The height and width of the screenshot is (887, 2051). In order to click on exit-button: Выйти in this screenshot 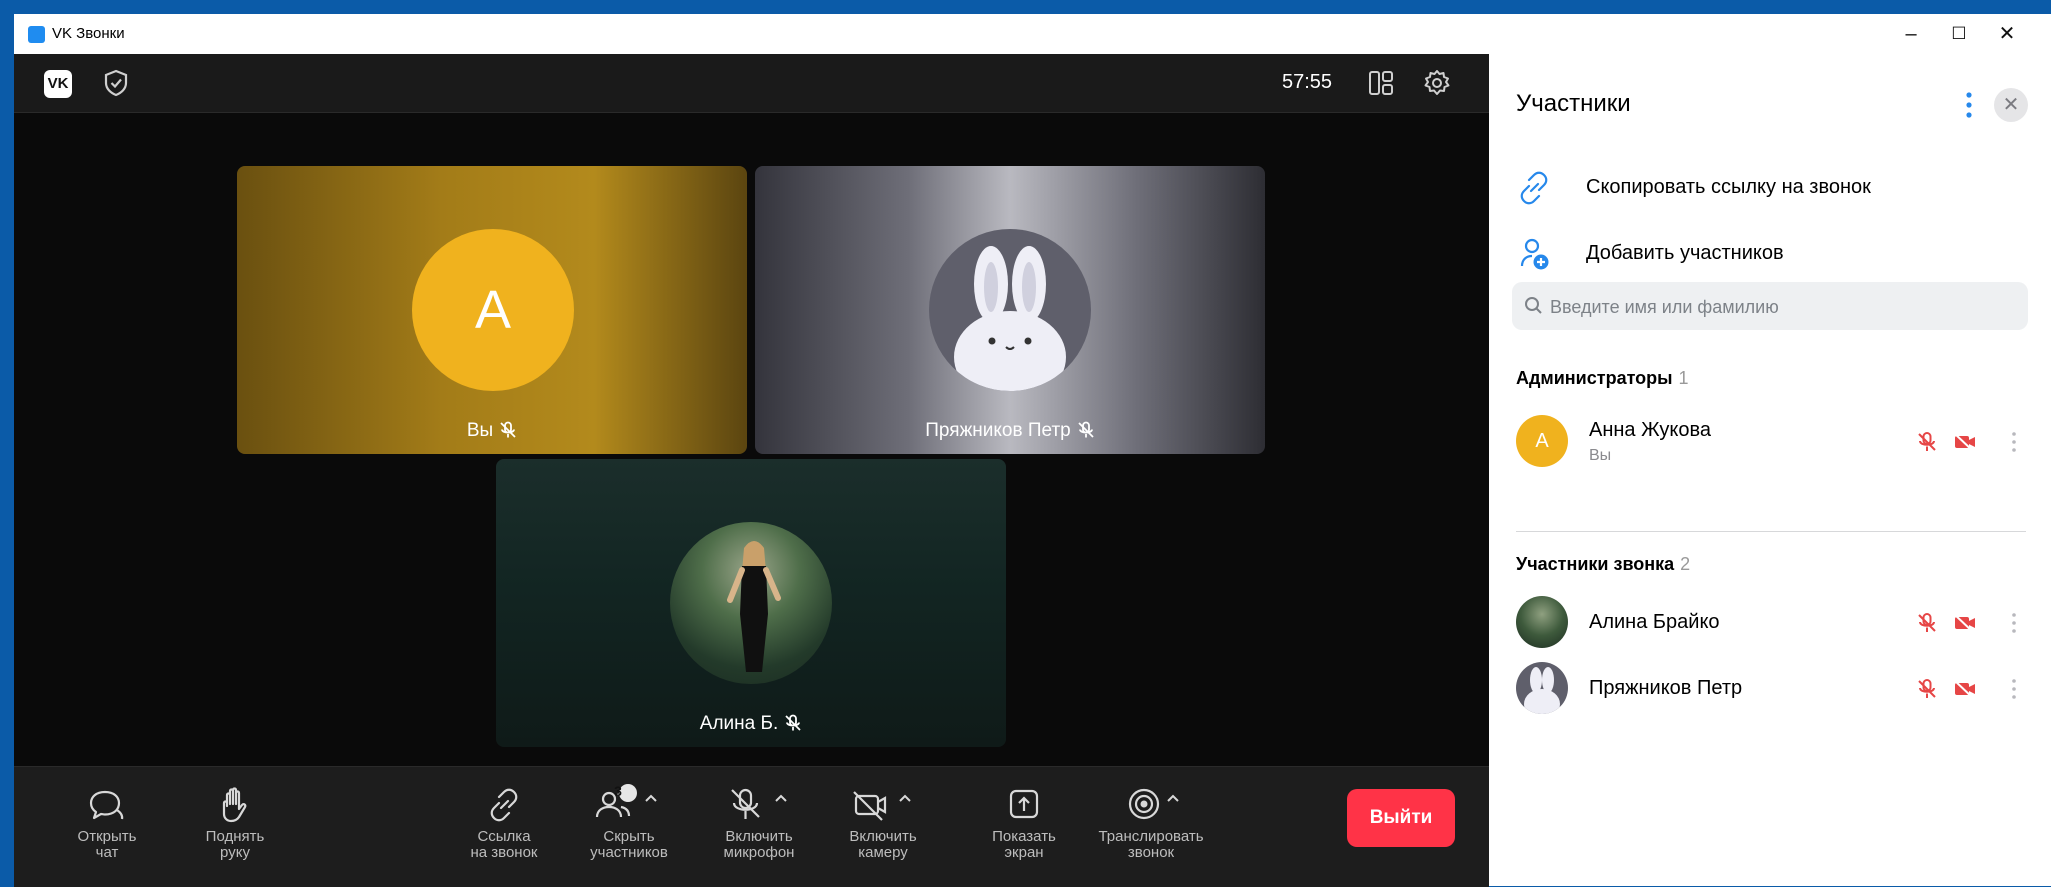, I will do `click(1401, 818)`.